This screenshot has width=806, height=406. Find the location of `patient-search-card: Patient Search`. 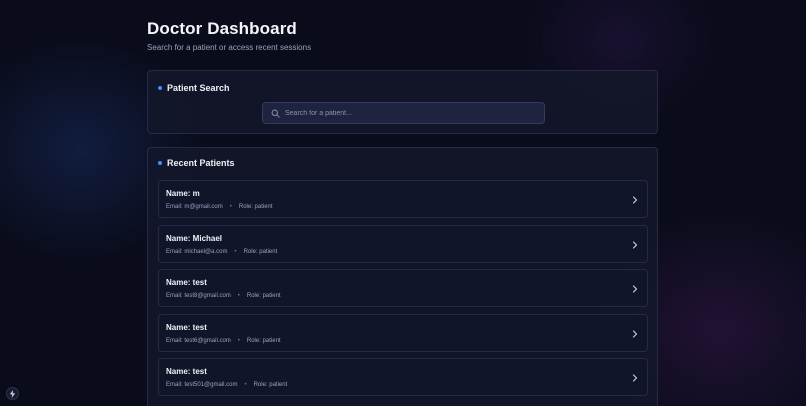

patient-search-card: Patient Search is located at coordinates (402, 102).